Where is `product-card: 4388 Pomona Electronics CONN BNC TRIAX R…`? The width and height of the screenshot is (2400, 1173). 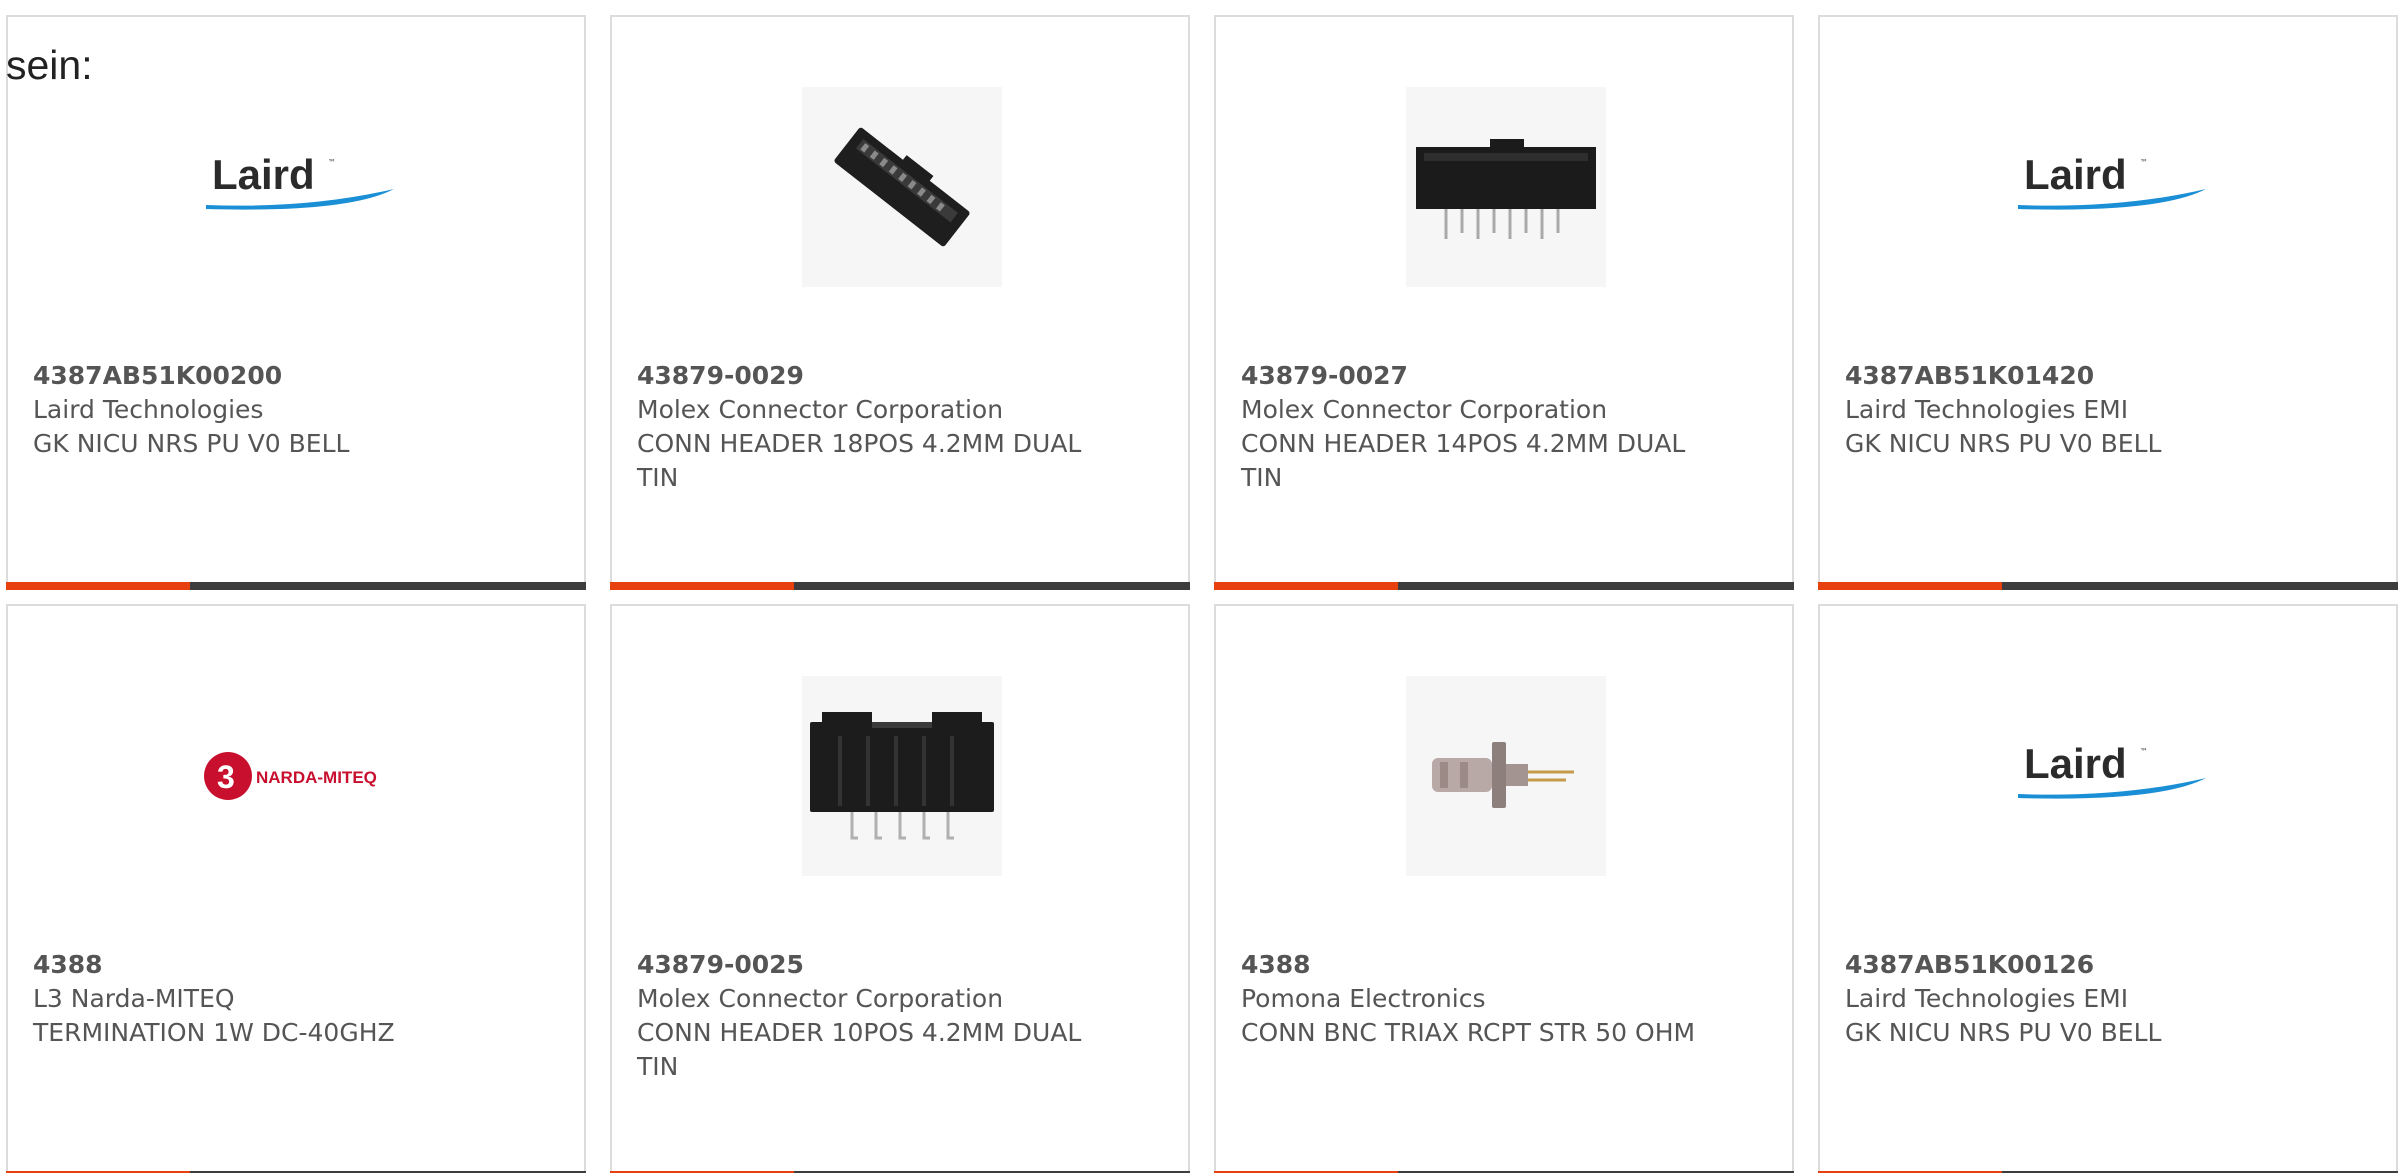 product-card: 4388 Pomona Electronics CONN BNC TRIAX R… is located at coordinates (1504, 888).